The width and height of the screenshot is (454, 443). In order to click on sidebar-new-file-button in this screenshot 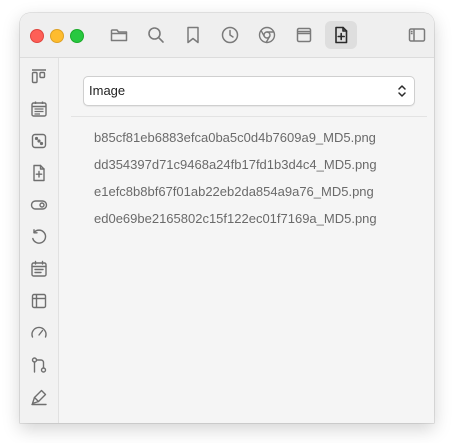, I will do `click(39, 173)`.